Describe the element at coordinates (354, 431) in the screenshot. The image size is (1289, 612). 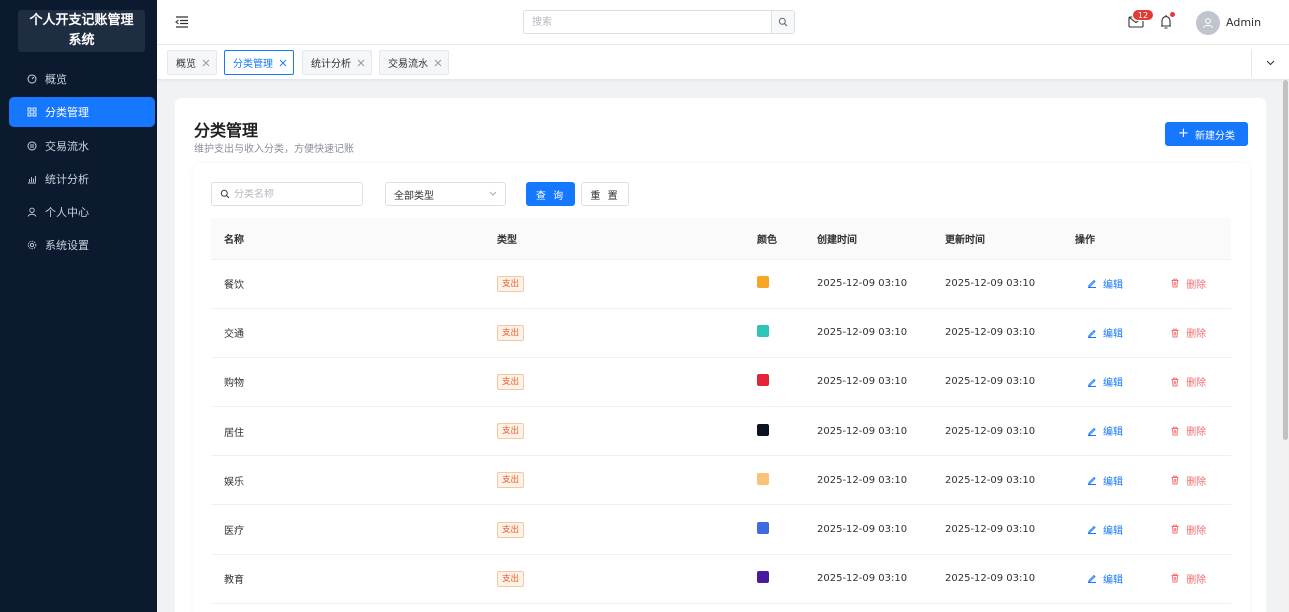
I see `category-name: 居住` at that location.